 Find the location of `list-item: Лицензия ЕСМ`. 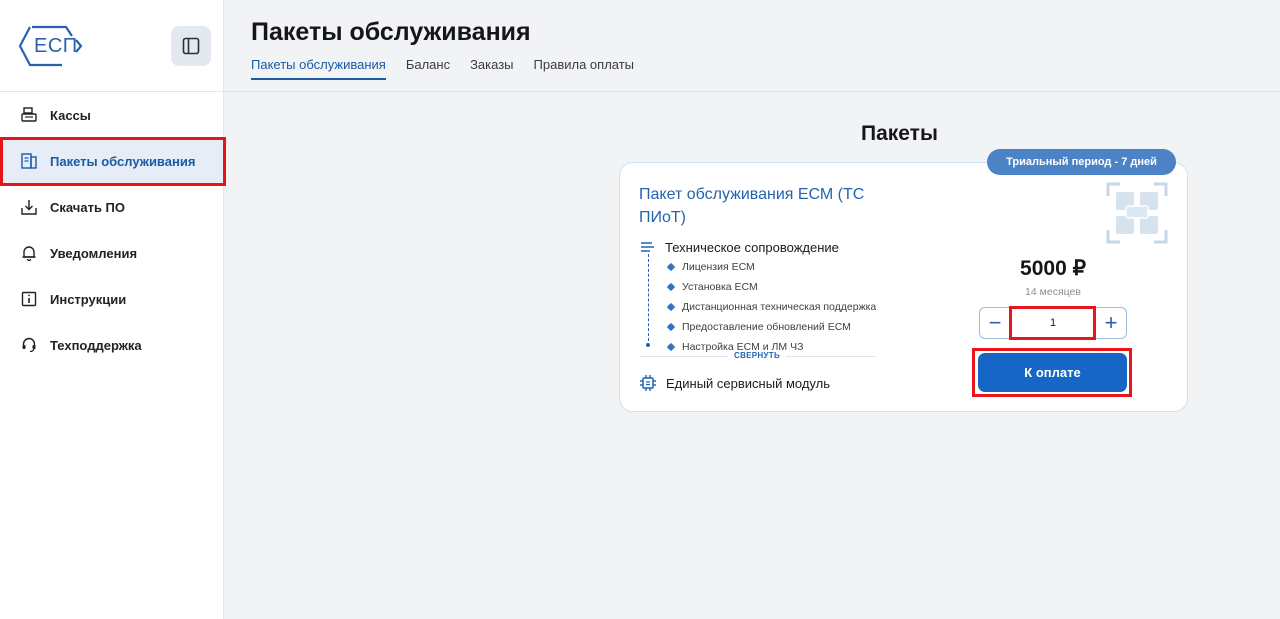

list-item: Лицензия ЕСМ is located at coordinates (771, 267).